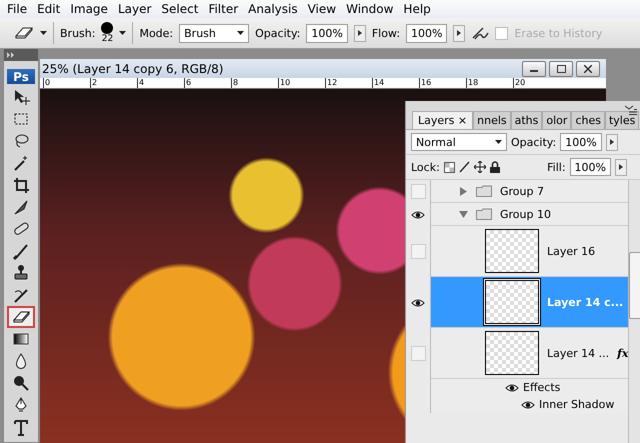 Image resolution: width=640 pixels, height=443 pixels. Describe the element at coordinates (17, 9) in the screenshot. I see `menu-item: File` at that location.